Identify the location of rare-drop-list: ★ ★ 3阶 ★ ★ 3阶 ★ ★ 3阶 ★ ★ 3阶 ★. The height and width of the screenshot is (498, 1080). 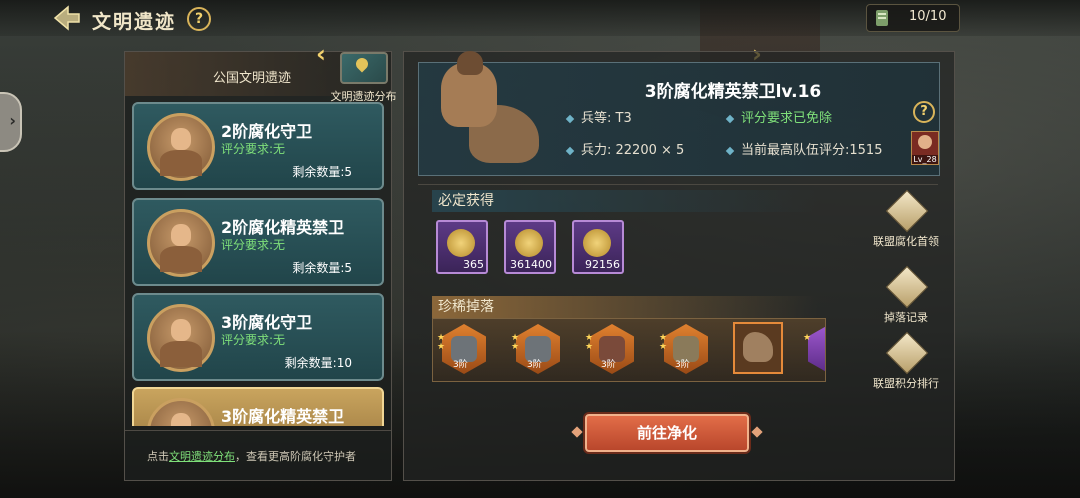
(629, 350).